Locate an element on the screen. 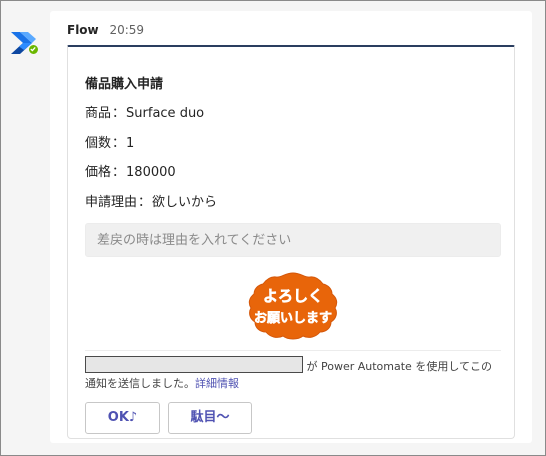  fact-quantity: 個数：1 is located at coordinates (109, 144).